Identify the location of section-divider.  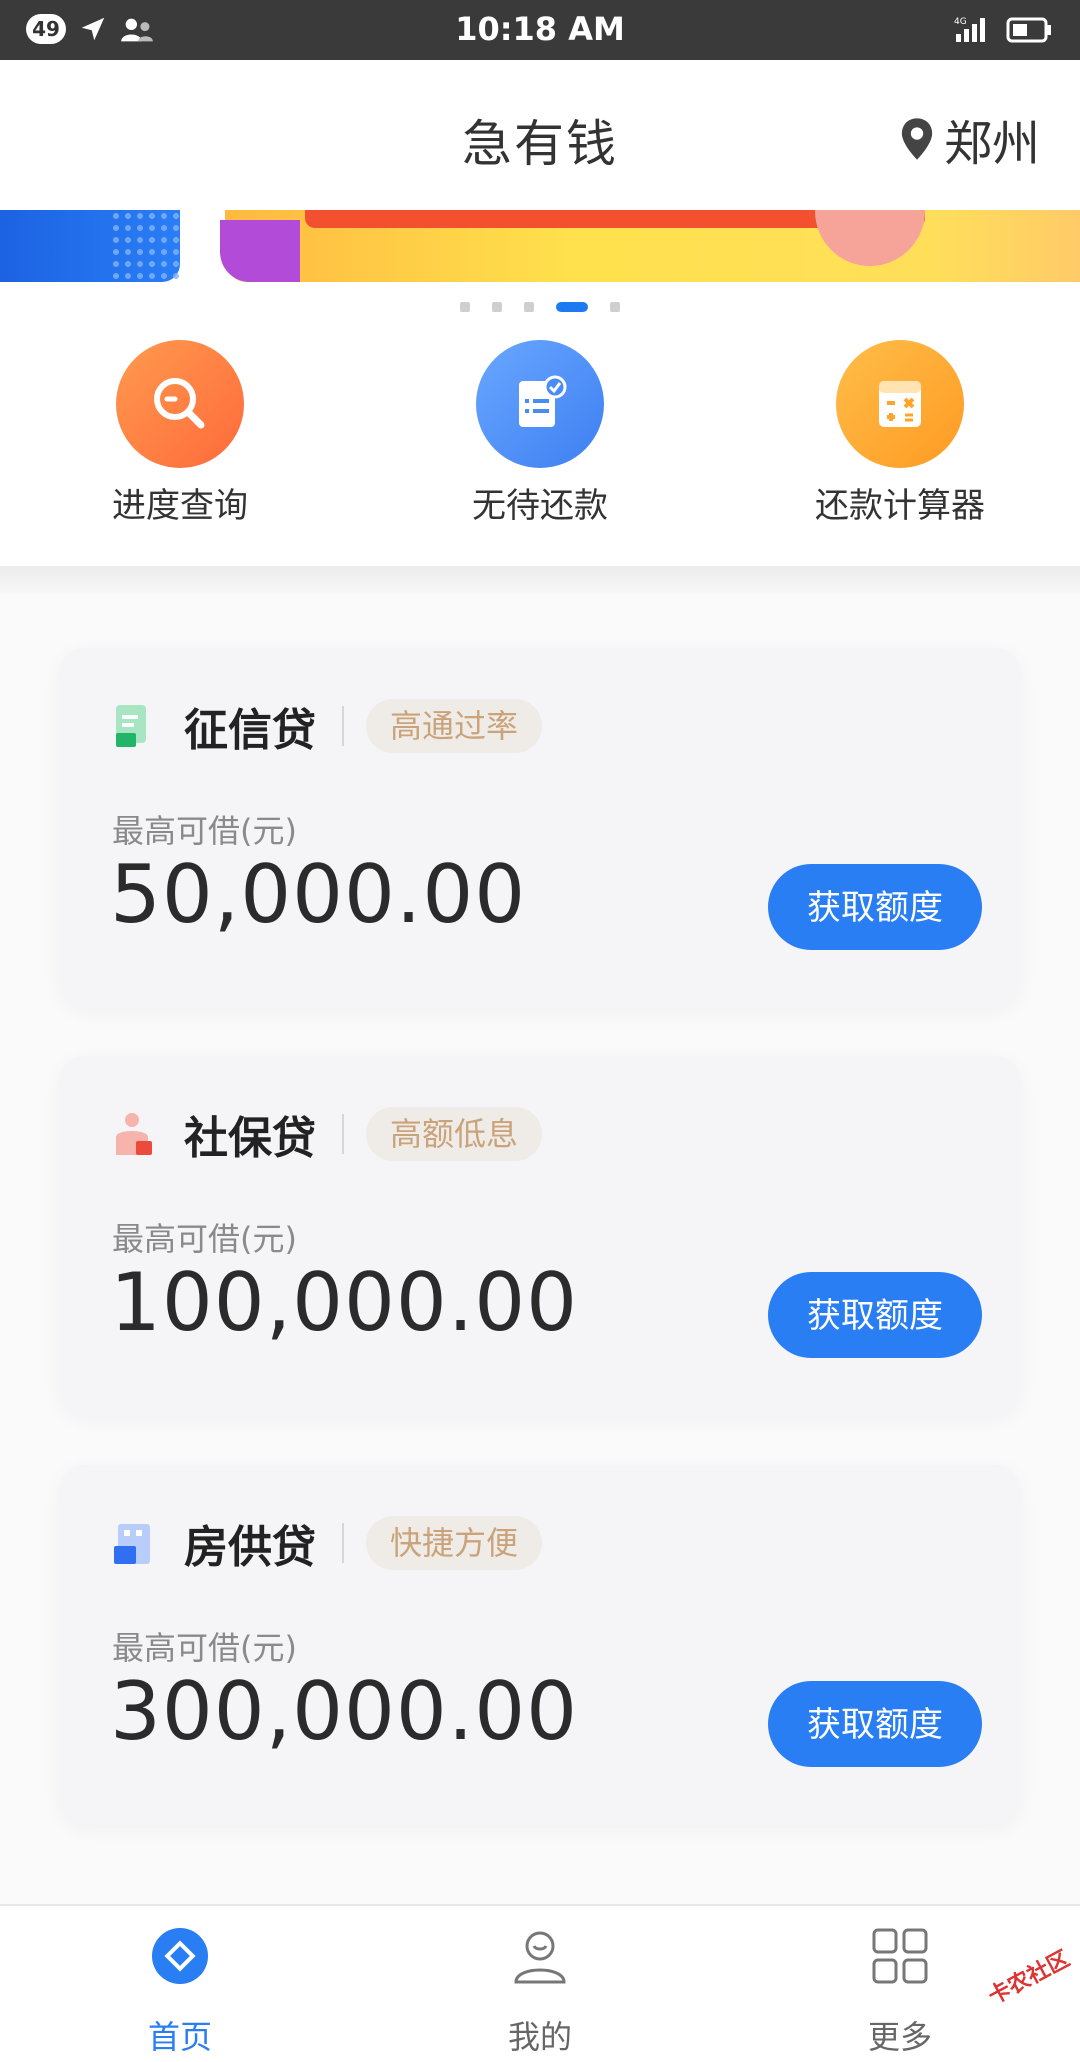
(540, 580).